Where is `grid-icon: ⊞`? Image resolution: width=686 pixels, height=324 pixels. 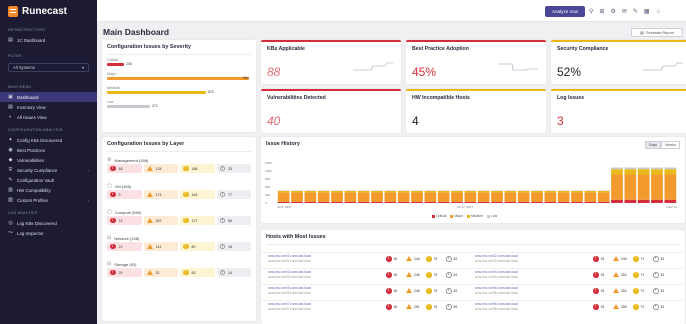 grid-icon: ⊞ is located at coordinates (601, 12).